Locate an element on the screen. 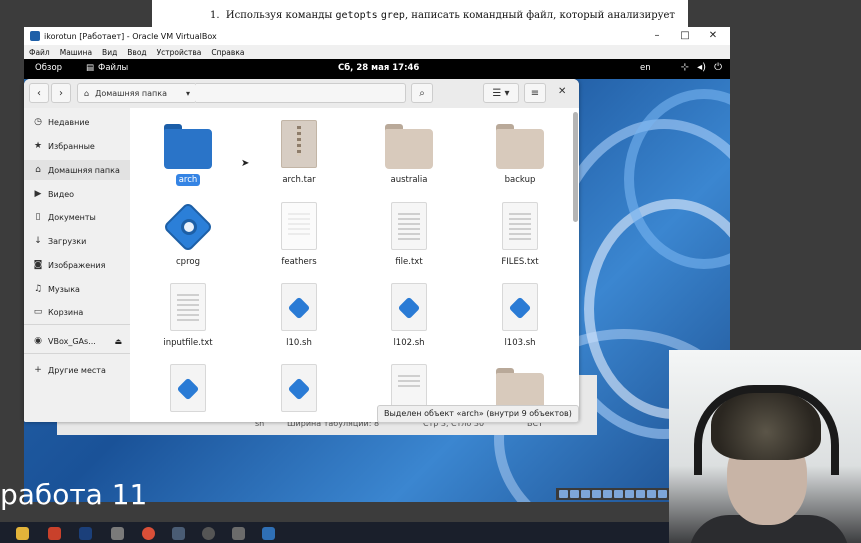 Image resolution: width=861 pixels, height=543 pixels. file-item-backup: backup is located at coordinates (520, 153).